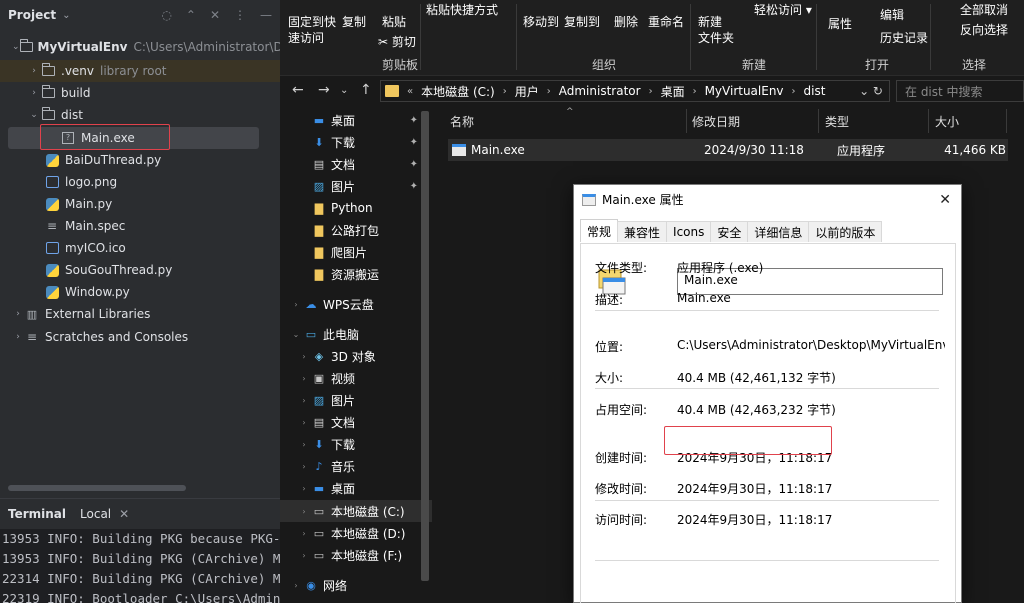 Image resolution: width=1024 pixels, height=603 pixels. Describe the element at coordinates (356, 378) in the screenshot. I see `nav-item: › ▣ 视频` at that location.